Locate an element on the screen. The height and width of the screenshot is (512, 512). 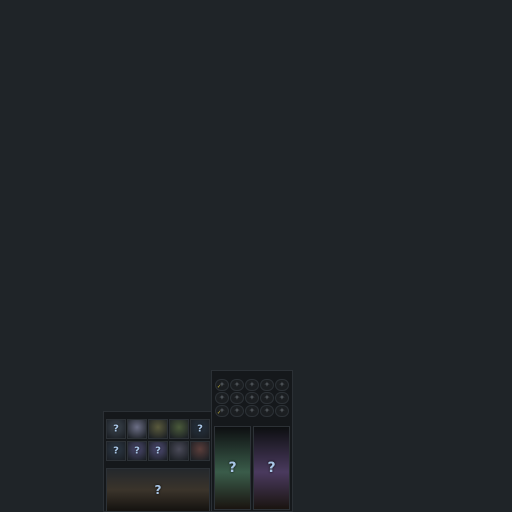
collection-panel-upper: ✦ ✓ ✦ ✦ ✦ ✦ ✦ ✦ ✦ ✦ ✦ ✦ ✓ ✦ ✦ ✦ ✦ ?? is located at coordinates (252, 441).